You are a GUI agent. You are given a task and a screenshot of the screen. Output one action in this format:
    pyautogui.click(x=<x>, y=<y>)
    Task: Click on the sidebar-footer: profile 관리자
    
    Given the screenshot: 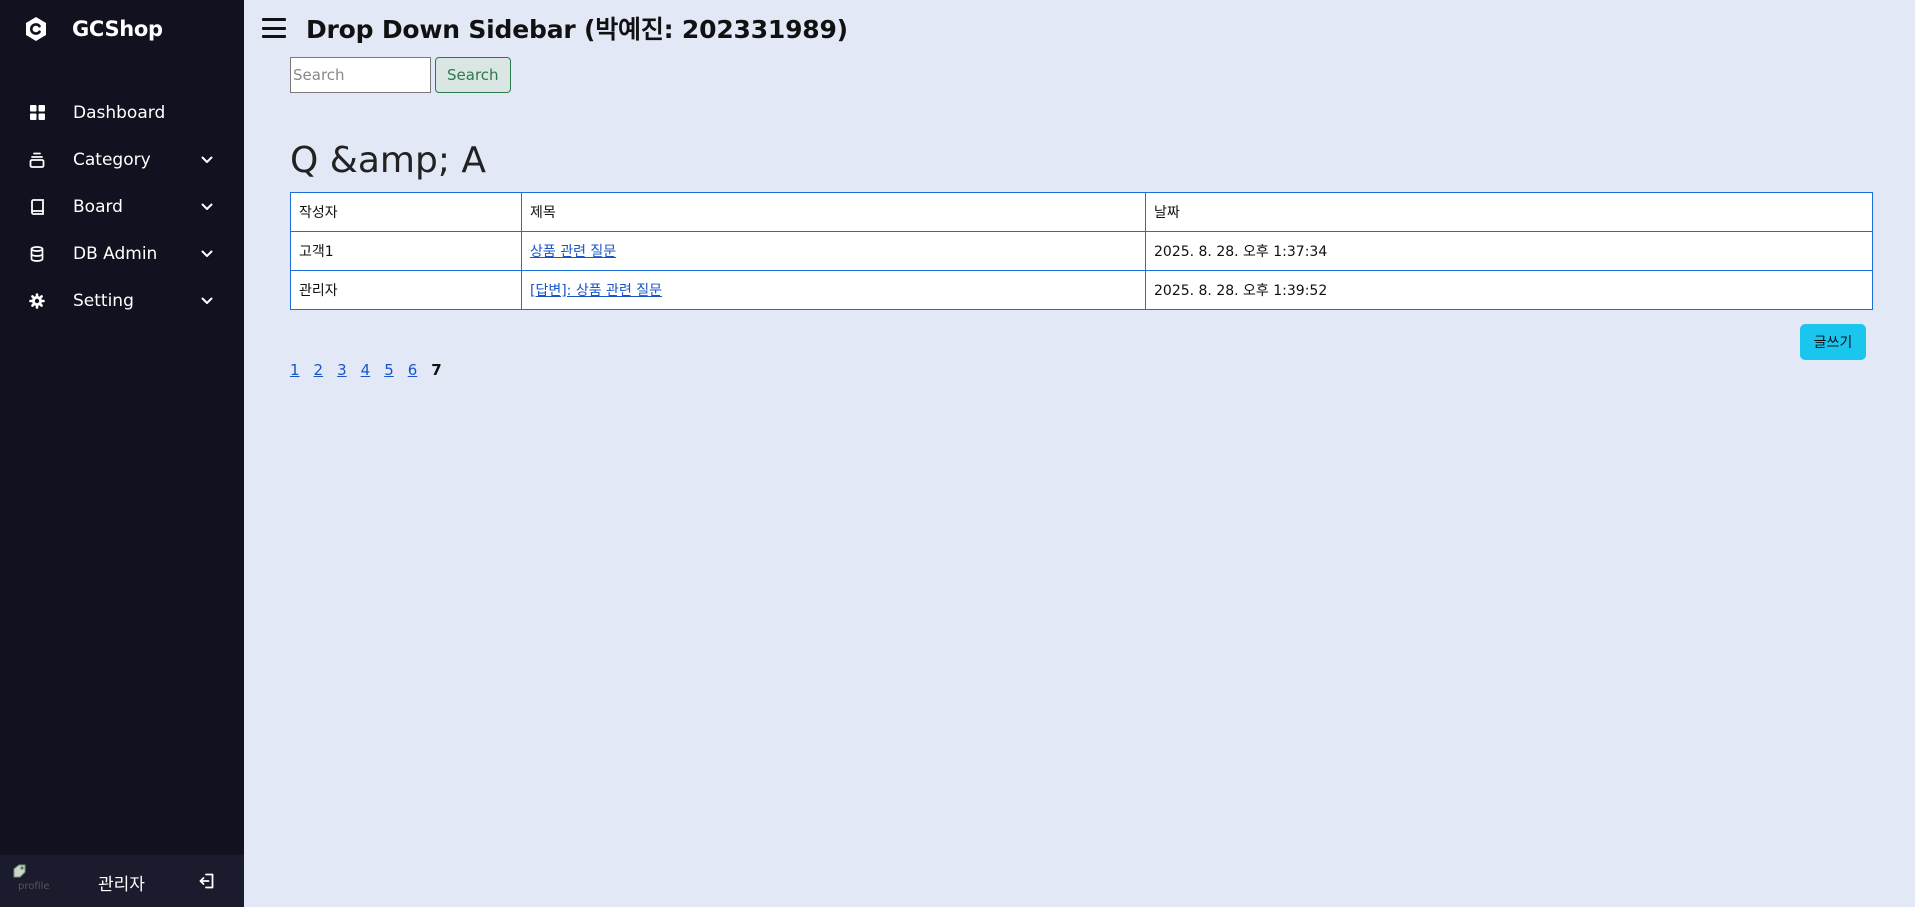 What is the action you would take?
    pyautogui.click(x=122, y=881)
    